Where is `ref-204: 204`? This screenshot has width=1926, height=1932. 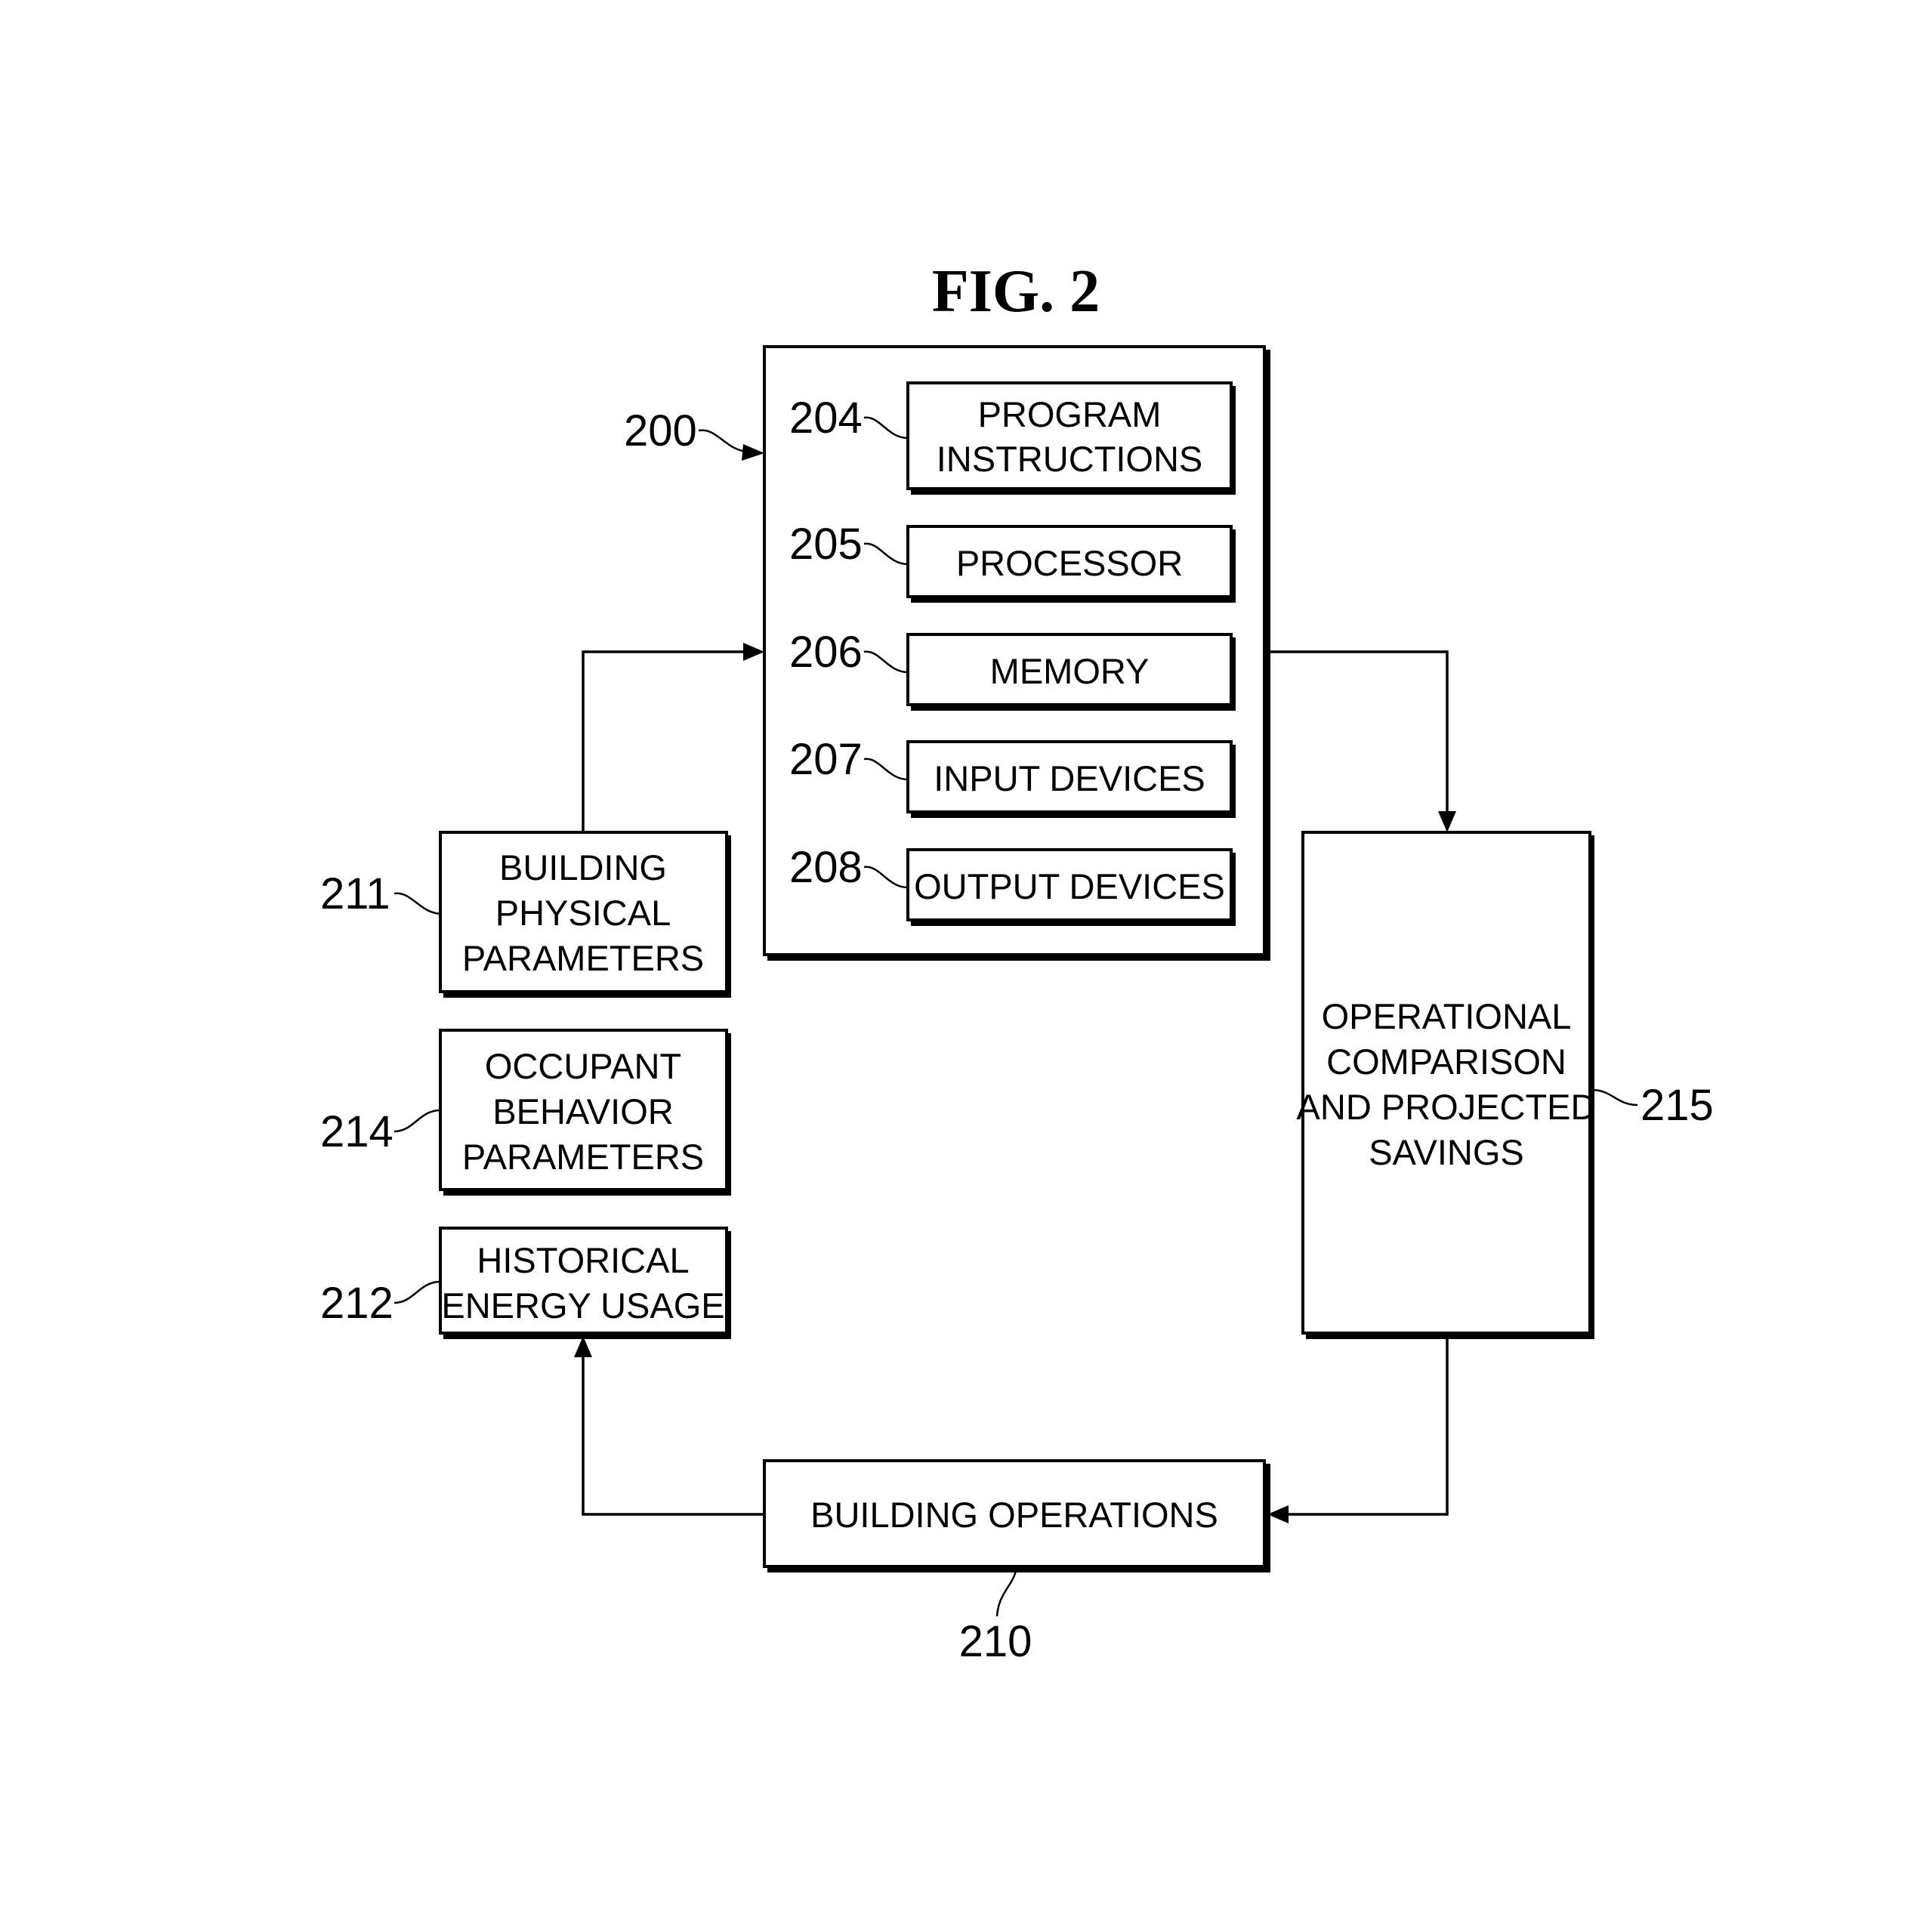
ref-204: 204 is located at coordinates (826, 418).